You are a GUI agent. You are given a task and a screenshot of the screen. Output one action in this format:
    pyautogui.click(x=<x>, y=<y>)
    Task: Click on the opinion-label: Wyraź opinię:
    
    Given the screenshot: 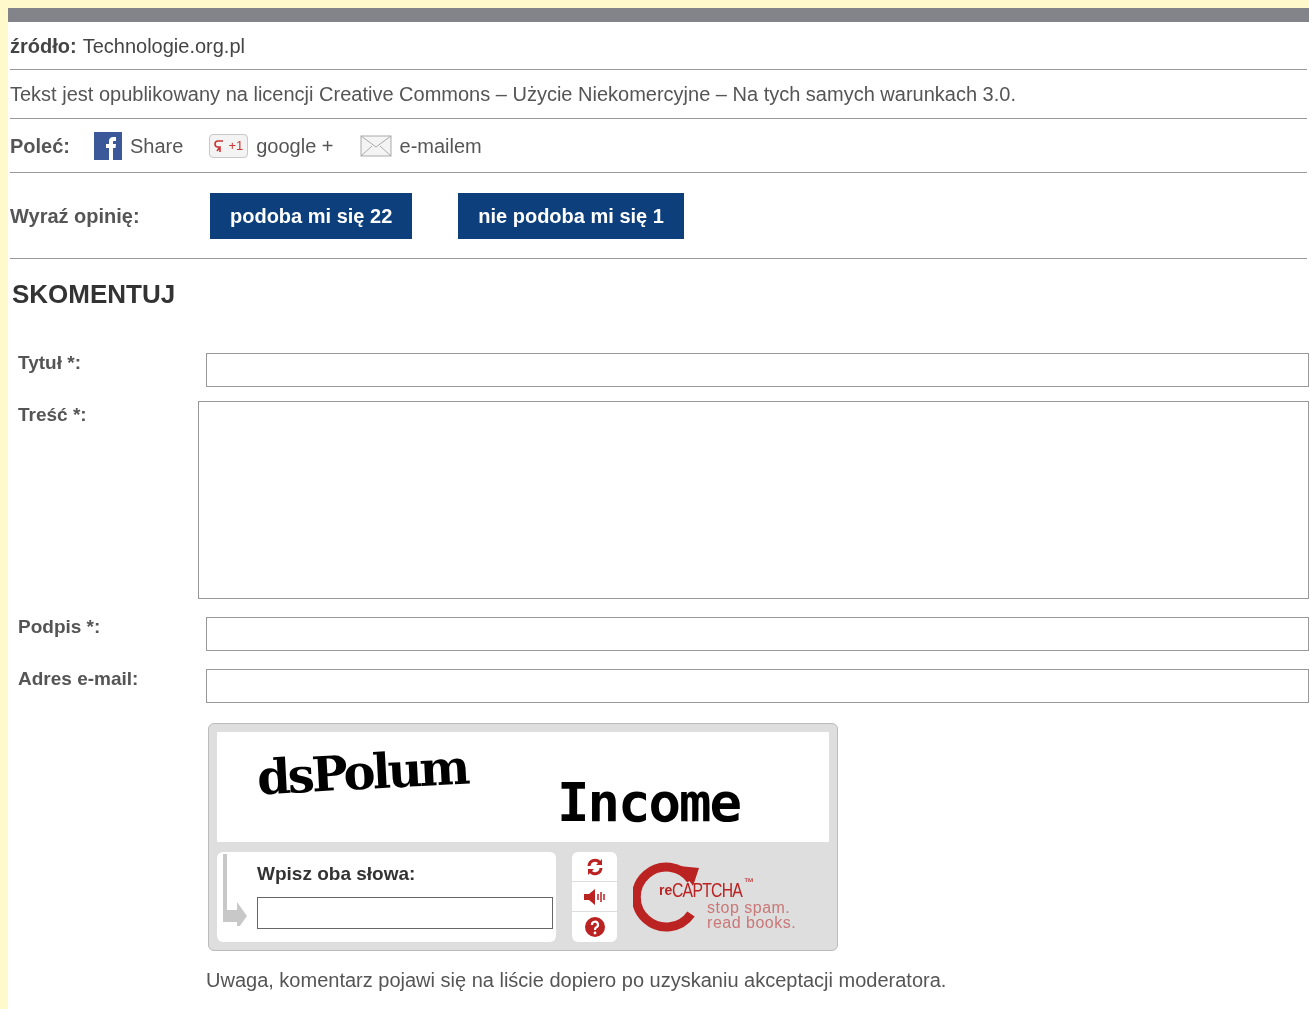 What is the action you would take?
    pyautogui.click(x=75, y=216)
    